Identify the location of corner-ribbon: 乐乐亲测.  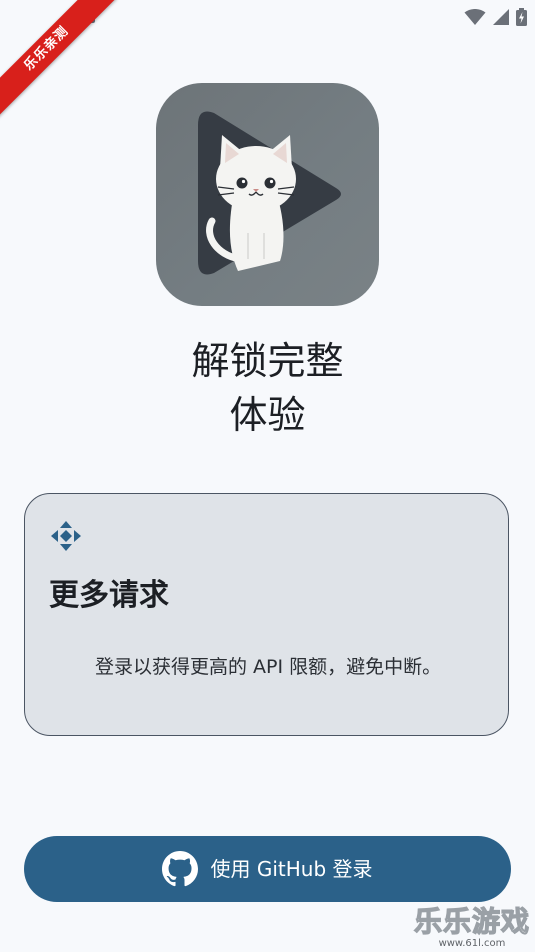
(65, 65).